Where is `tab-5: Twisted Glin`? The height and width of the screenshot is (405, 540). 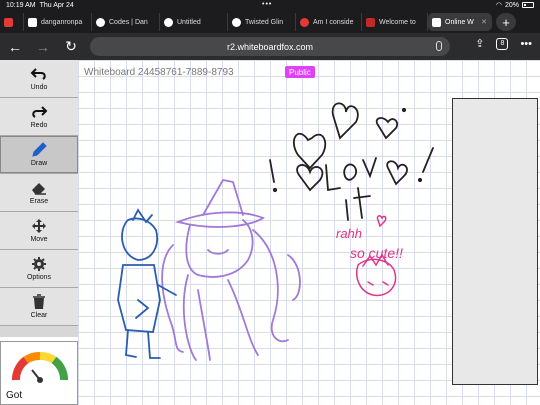
tab-5: Twisted Glin is located at coordinates (262, 22).